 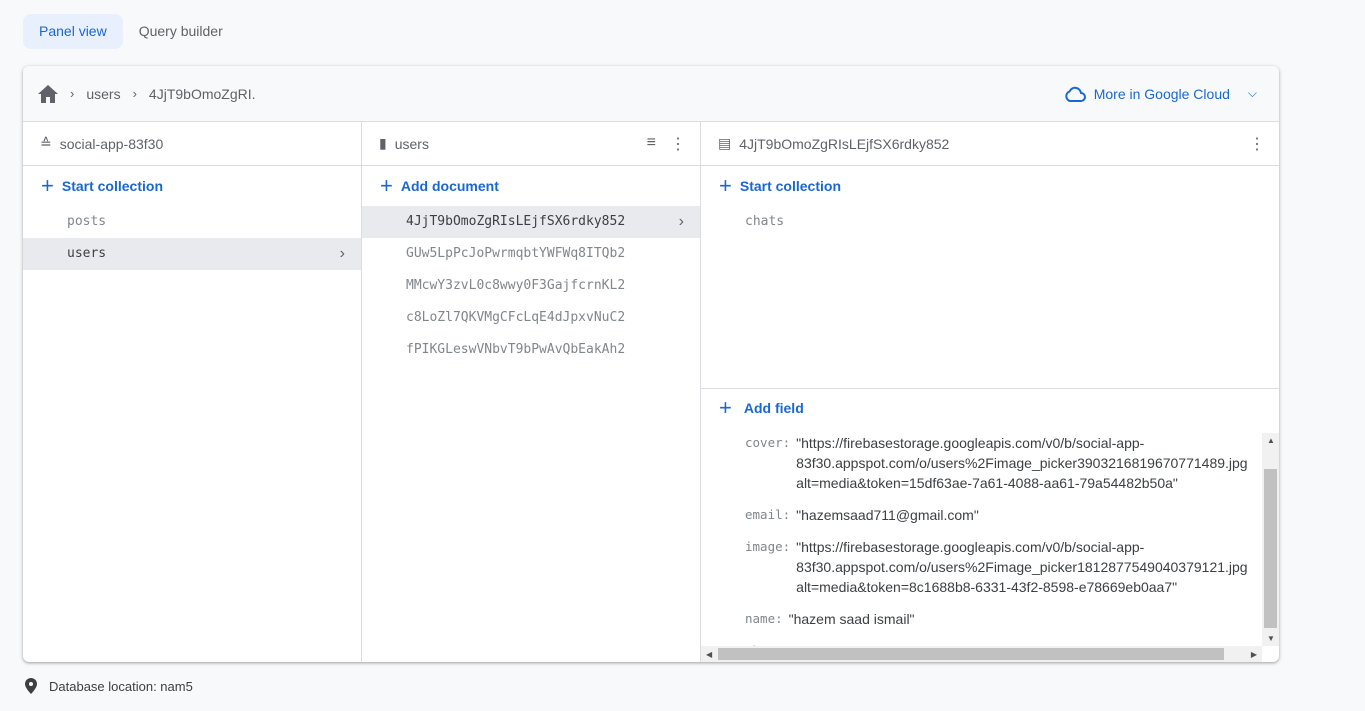 I want to click on start-subcollection-button: + Start collection, so click(x=990, y=186).